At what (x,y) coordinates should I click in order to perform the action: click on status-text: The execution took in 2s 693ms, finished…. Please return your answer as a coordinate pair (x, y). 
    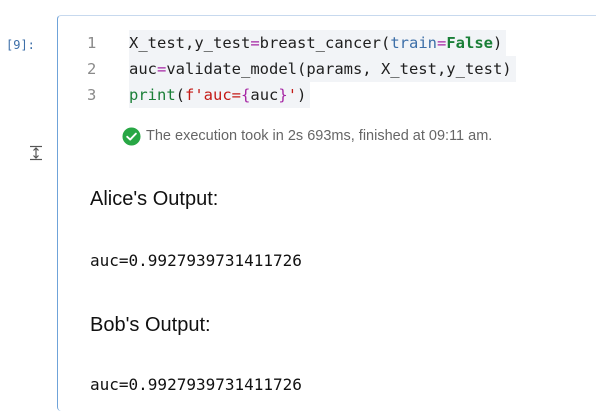
    Looking at the image, I should click on (319, 136).